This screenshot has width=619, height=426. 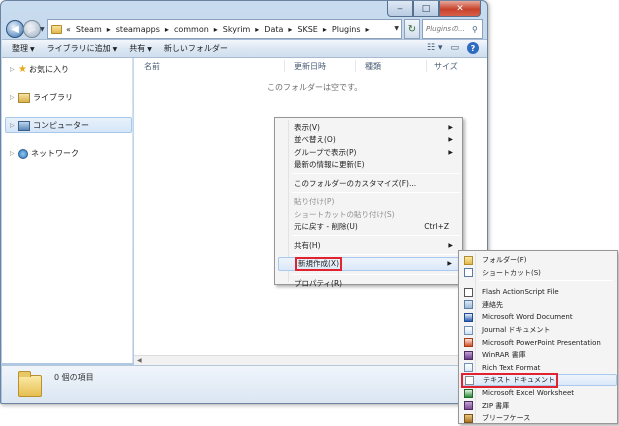 I want to click on new-folder-button: 新しいフォルダー, so click(x=196, y=48).